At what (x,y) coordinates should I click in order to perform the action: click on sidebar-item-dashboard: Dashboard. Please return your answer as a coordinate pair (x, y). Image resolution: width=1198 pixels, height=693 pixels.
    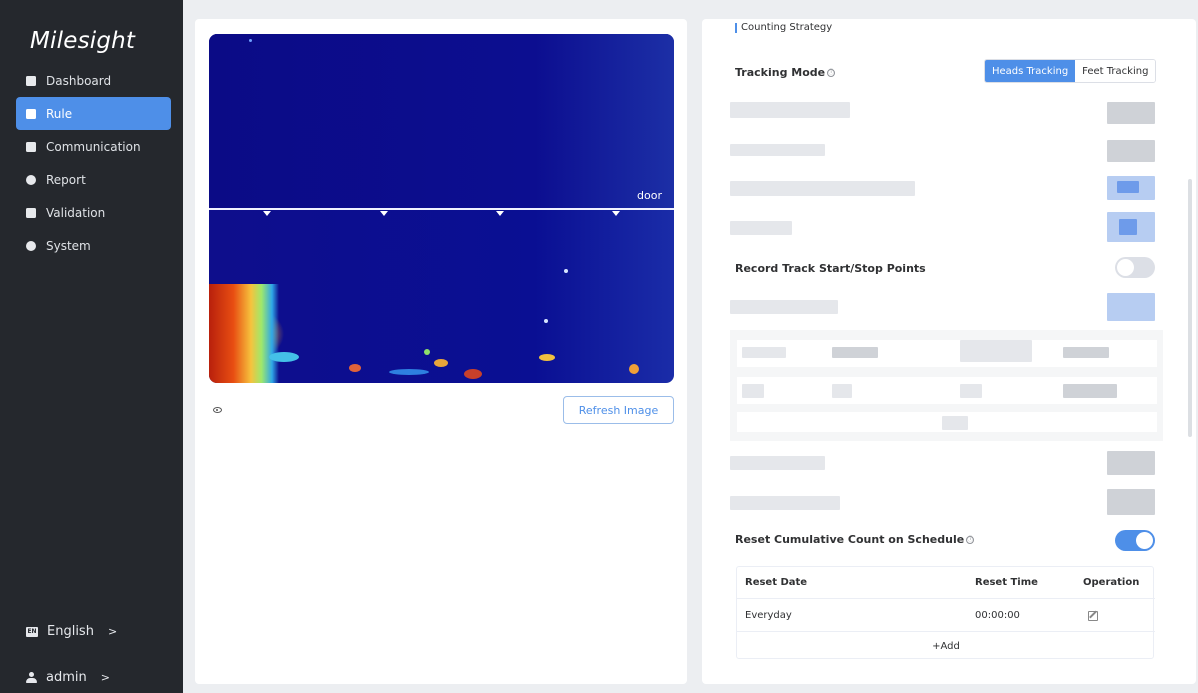
    Looking at the image, I should click on (93, 80).